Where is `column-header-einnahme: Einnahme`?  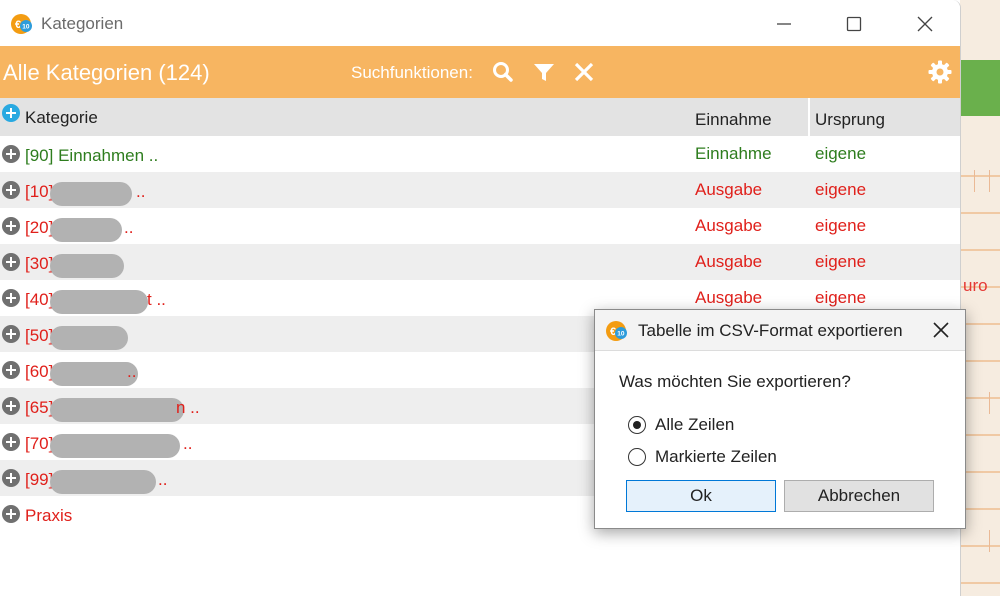
column-header-einnahme: Einnahme is located at coordinates (733, 120).